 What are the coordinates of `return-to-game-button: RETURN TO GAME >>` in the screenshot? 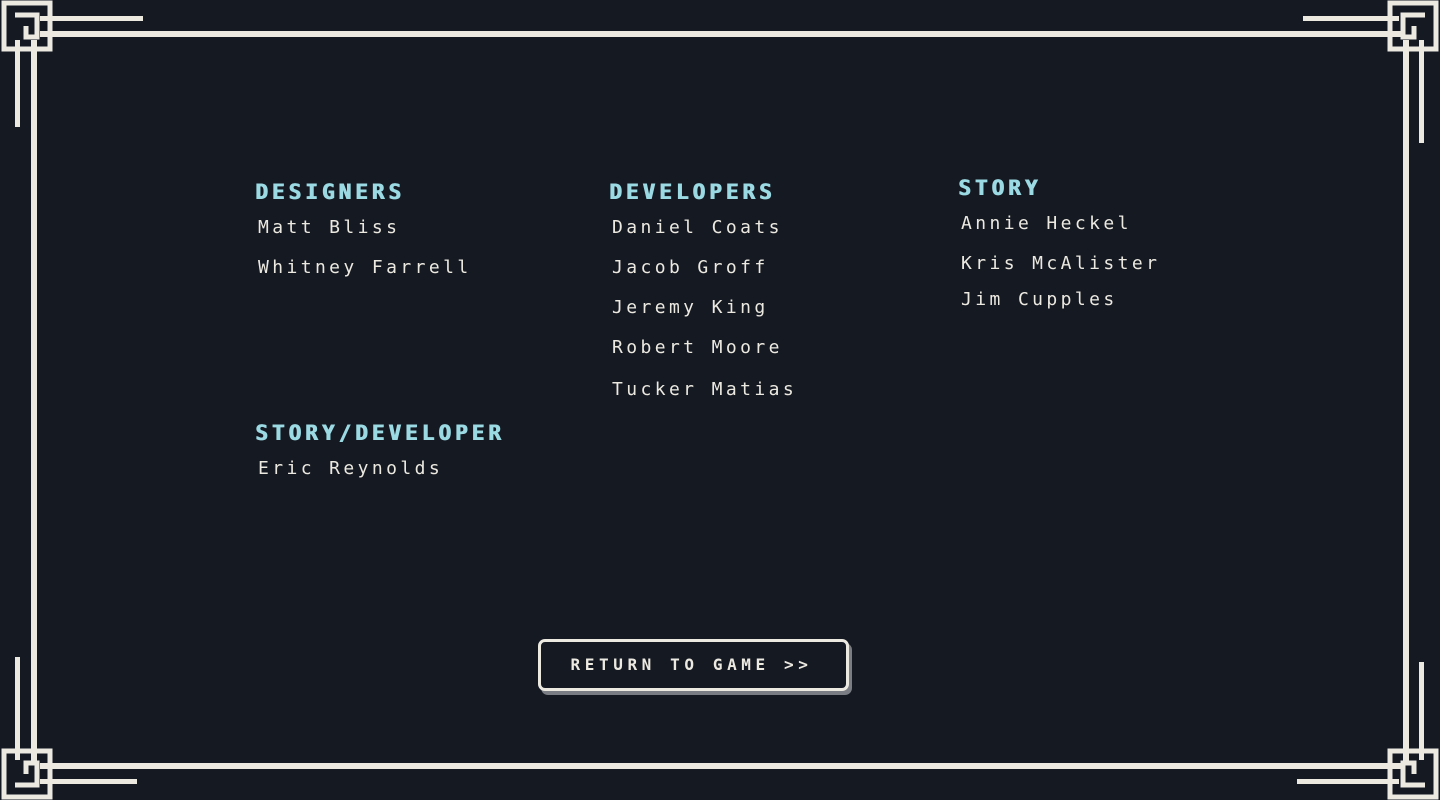 It's located at (693, 665).